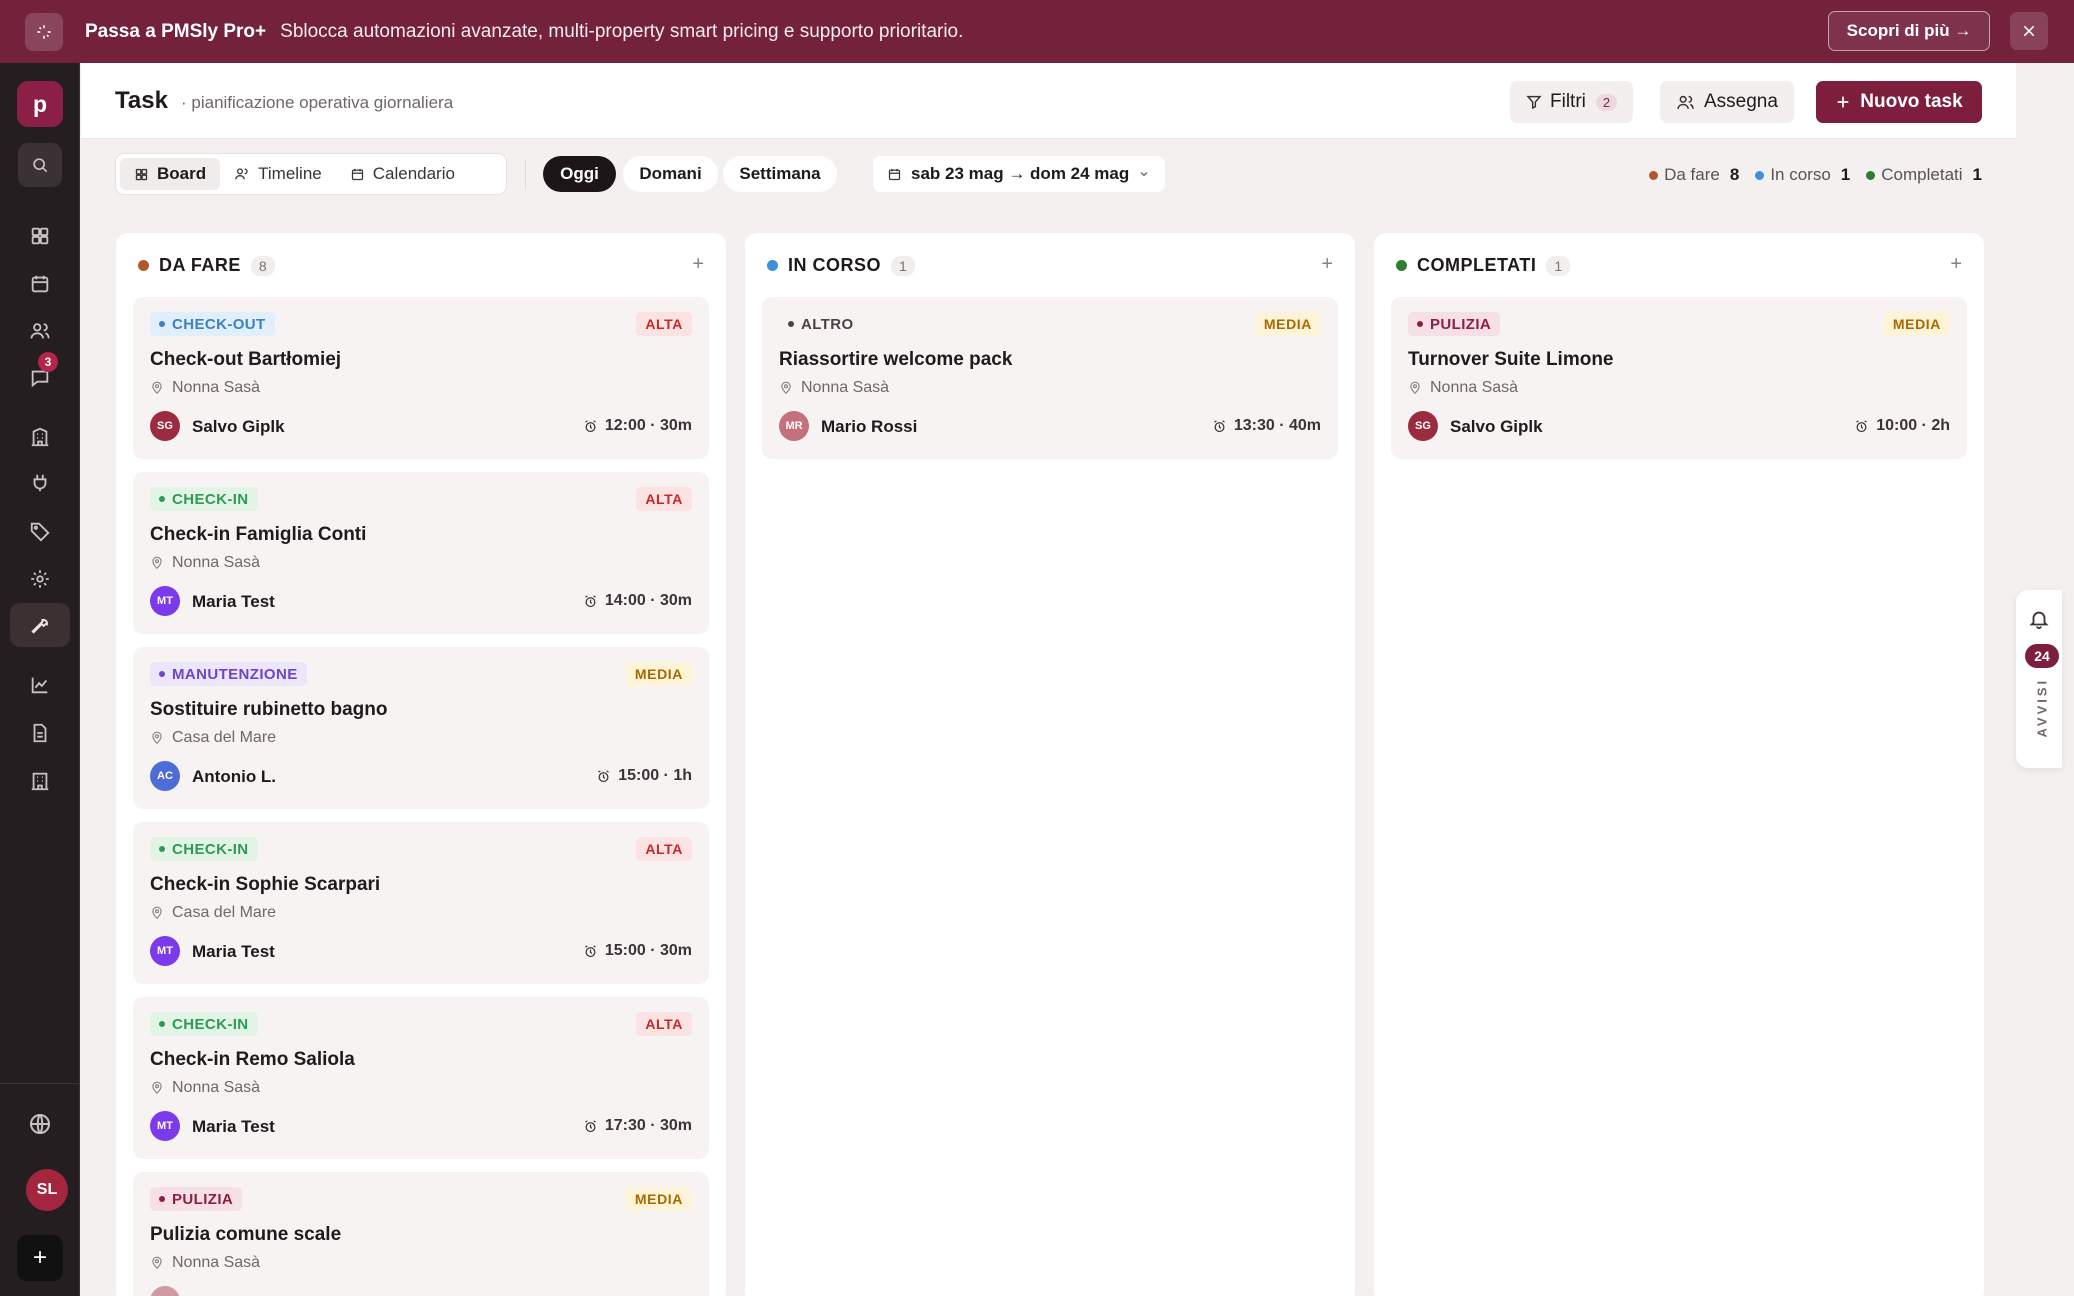 The image size is (2074, 1296). I want to click on tab-calendar: Calendario, so click(402, 174).